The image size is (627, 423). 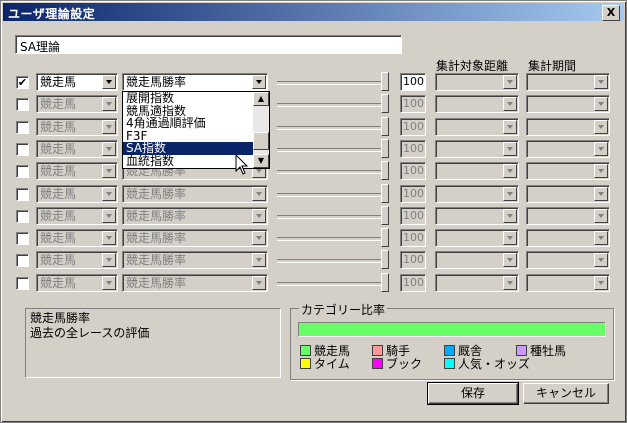 I want to click on title-bar: ユーザ理論設定 X, so click(x=313, y=12).